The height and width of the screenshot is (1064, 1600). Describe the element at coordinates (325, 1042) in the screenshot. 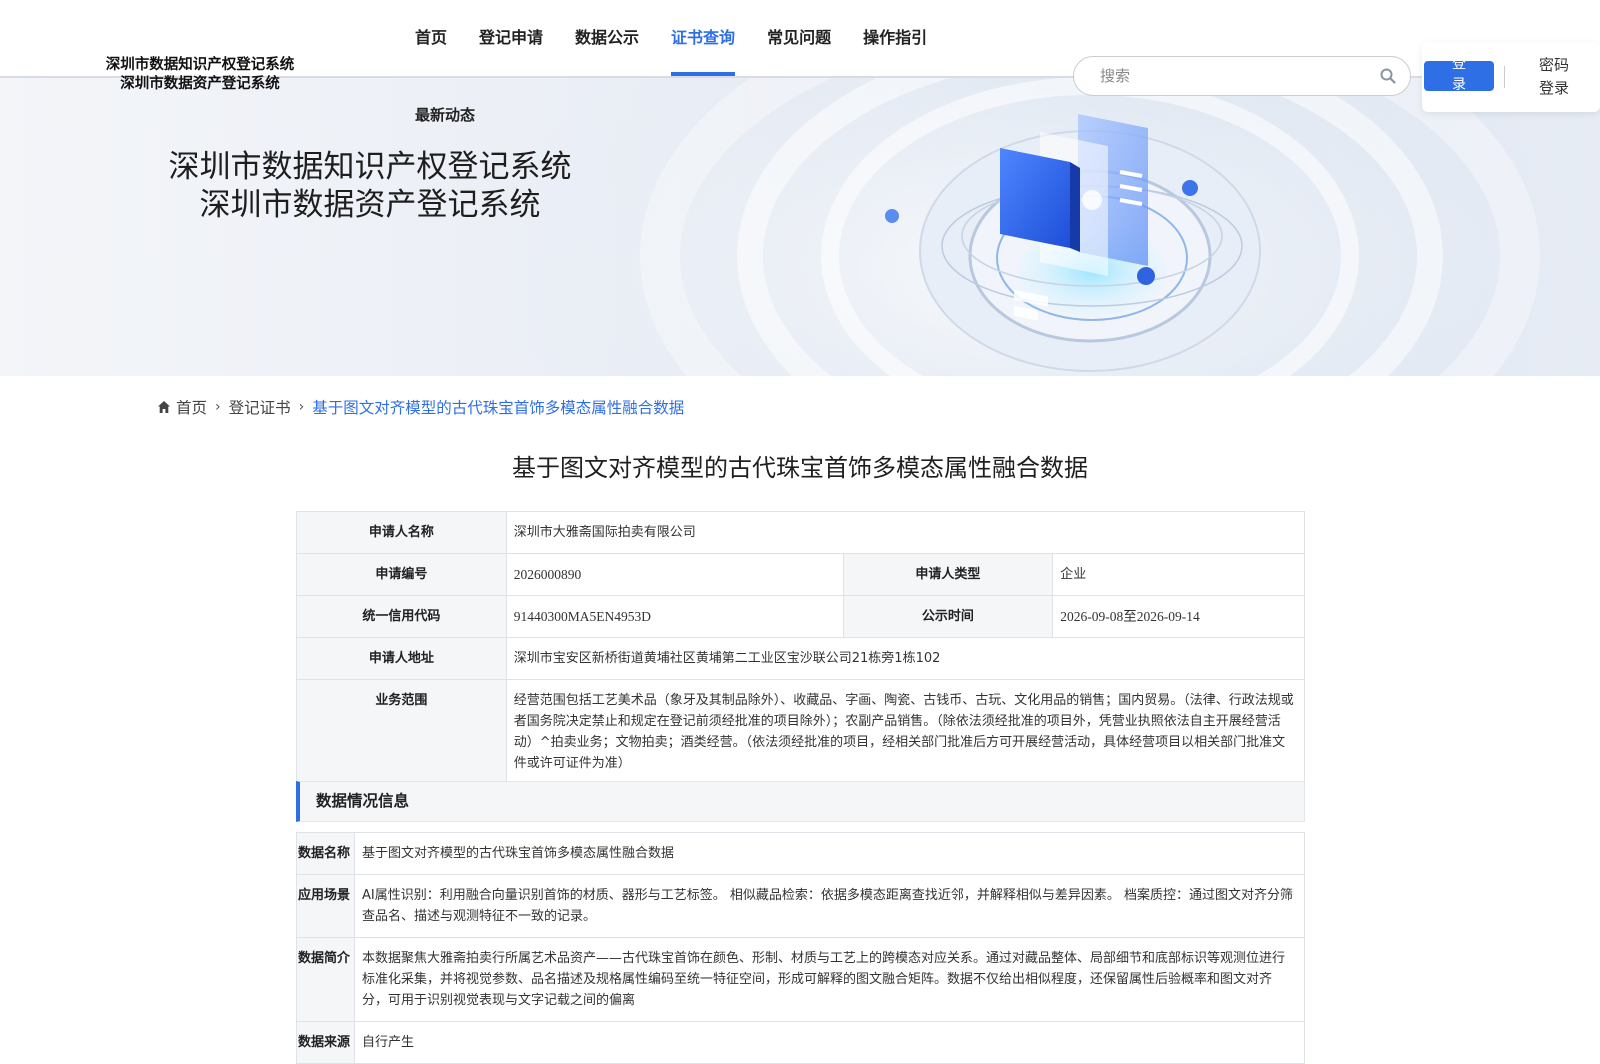

I see `data-source-label: 数据来源` at that location.